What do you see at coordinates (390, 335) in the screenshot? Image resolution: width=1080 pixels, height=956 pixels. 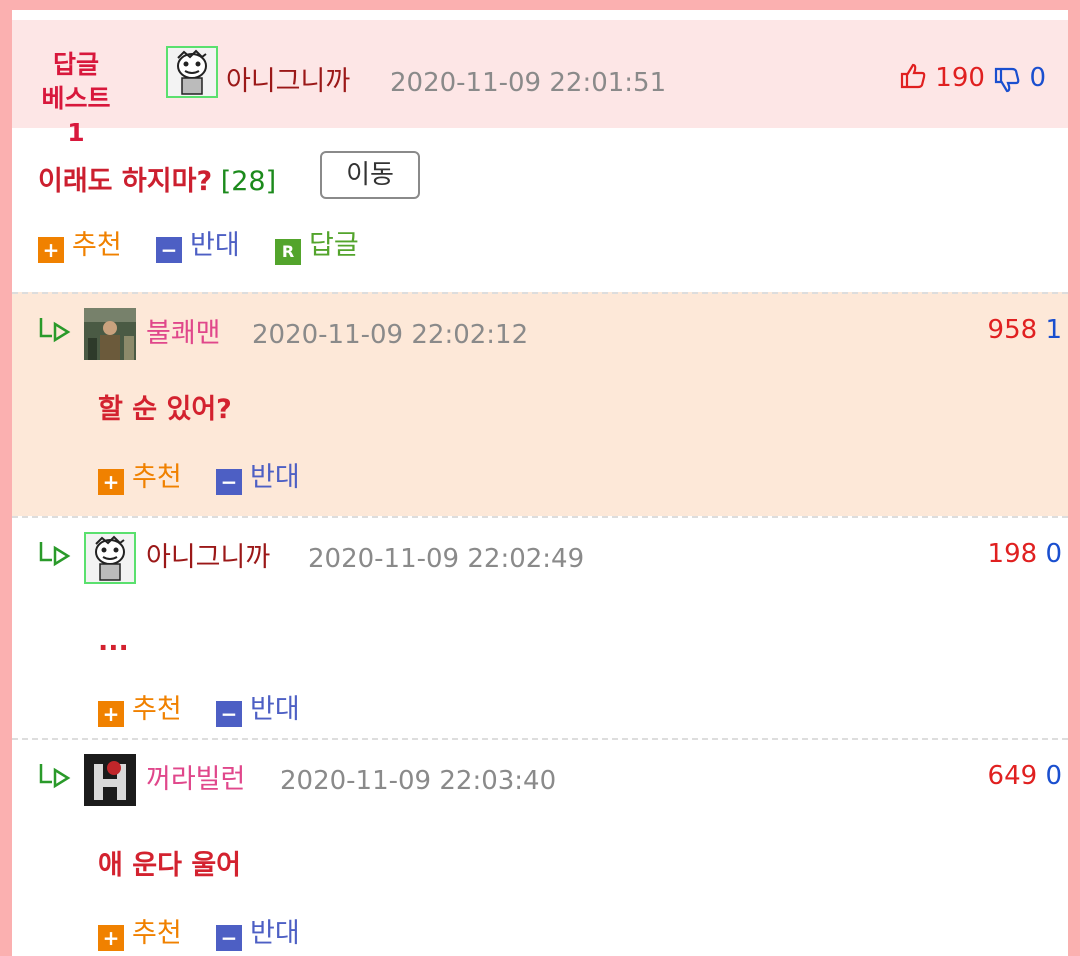 I see `reply-timestamp: 2020-11-09 22:02:12` at bounding box center [390, 335].